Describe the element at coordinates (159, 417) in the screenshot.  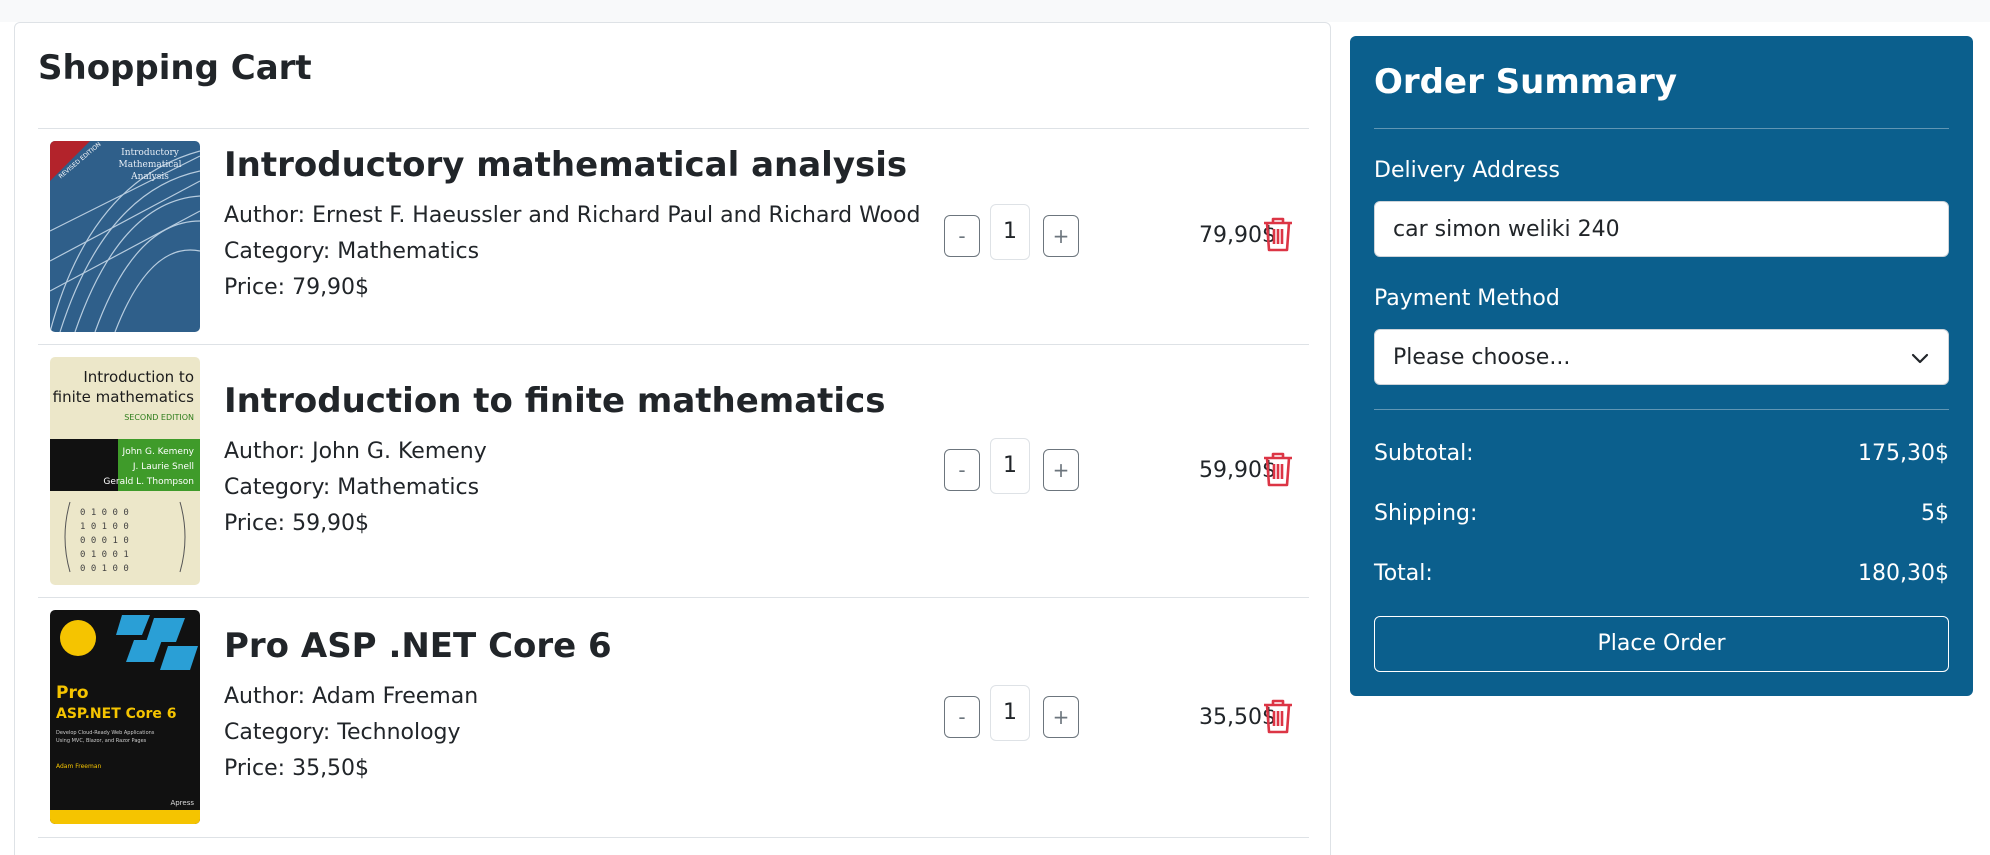
I see `cover-edition: SECOND EDITION` at that location.